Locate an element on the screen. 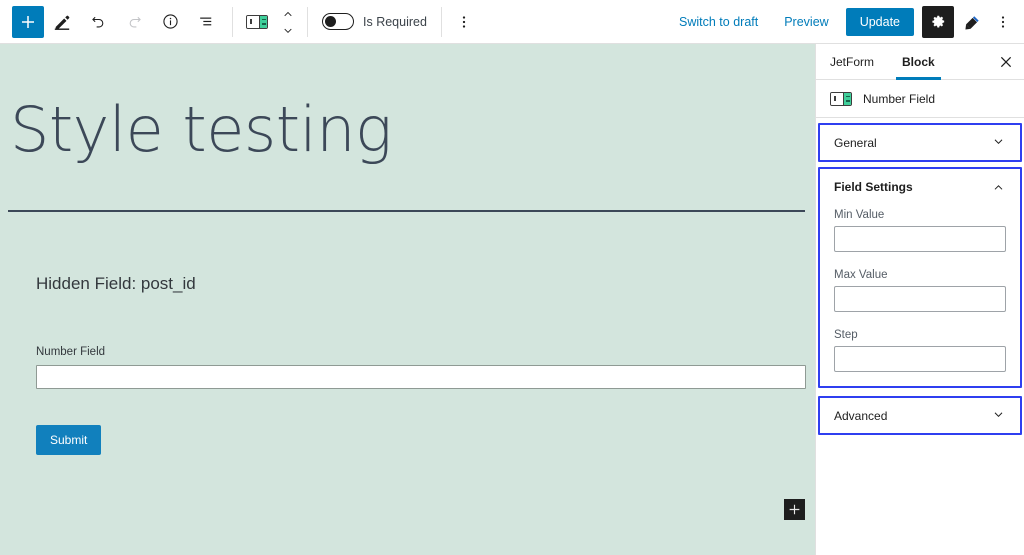 The width and height of the screenshot is (1024, 555). panel-field-settings-body: Min Value Max Value Step is located at coordinates (920, 297).